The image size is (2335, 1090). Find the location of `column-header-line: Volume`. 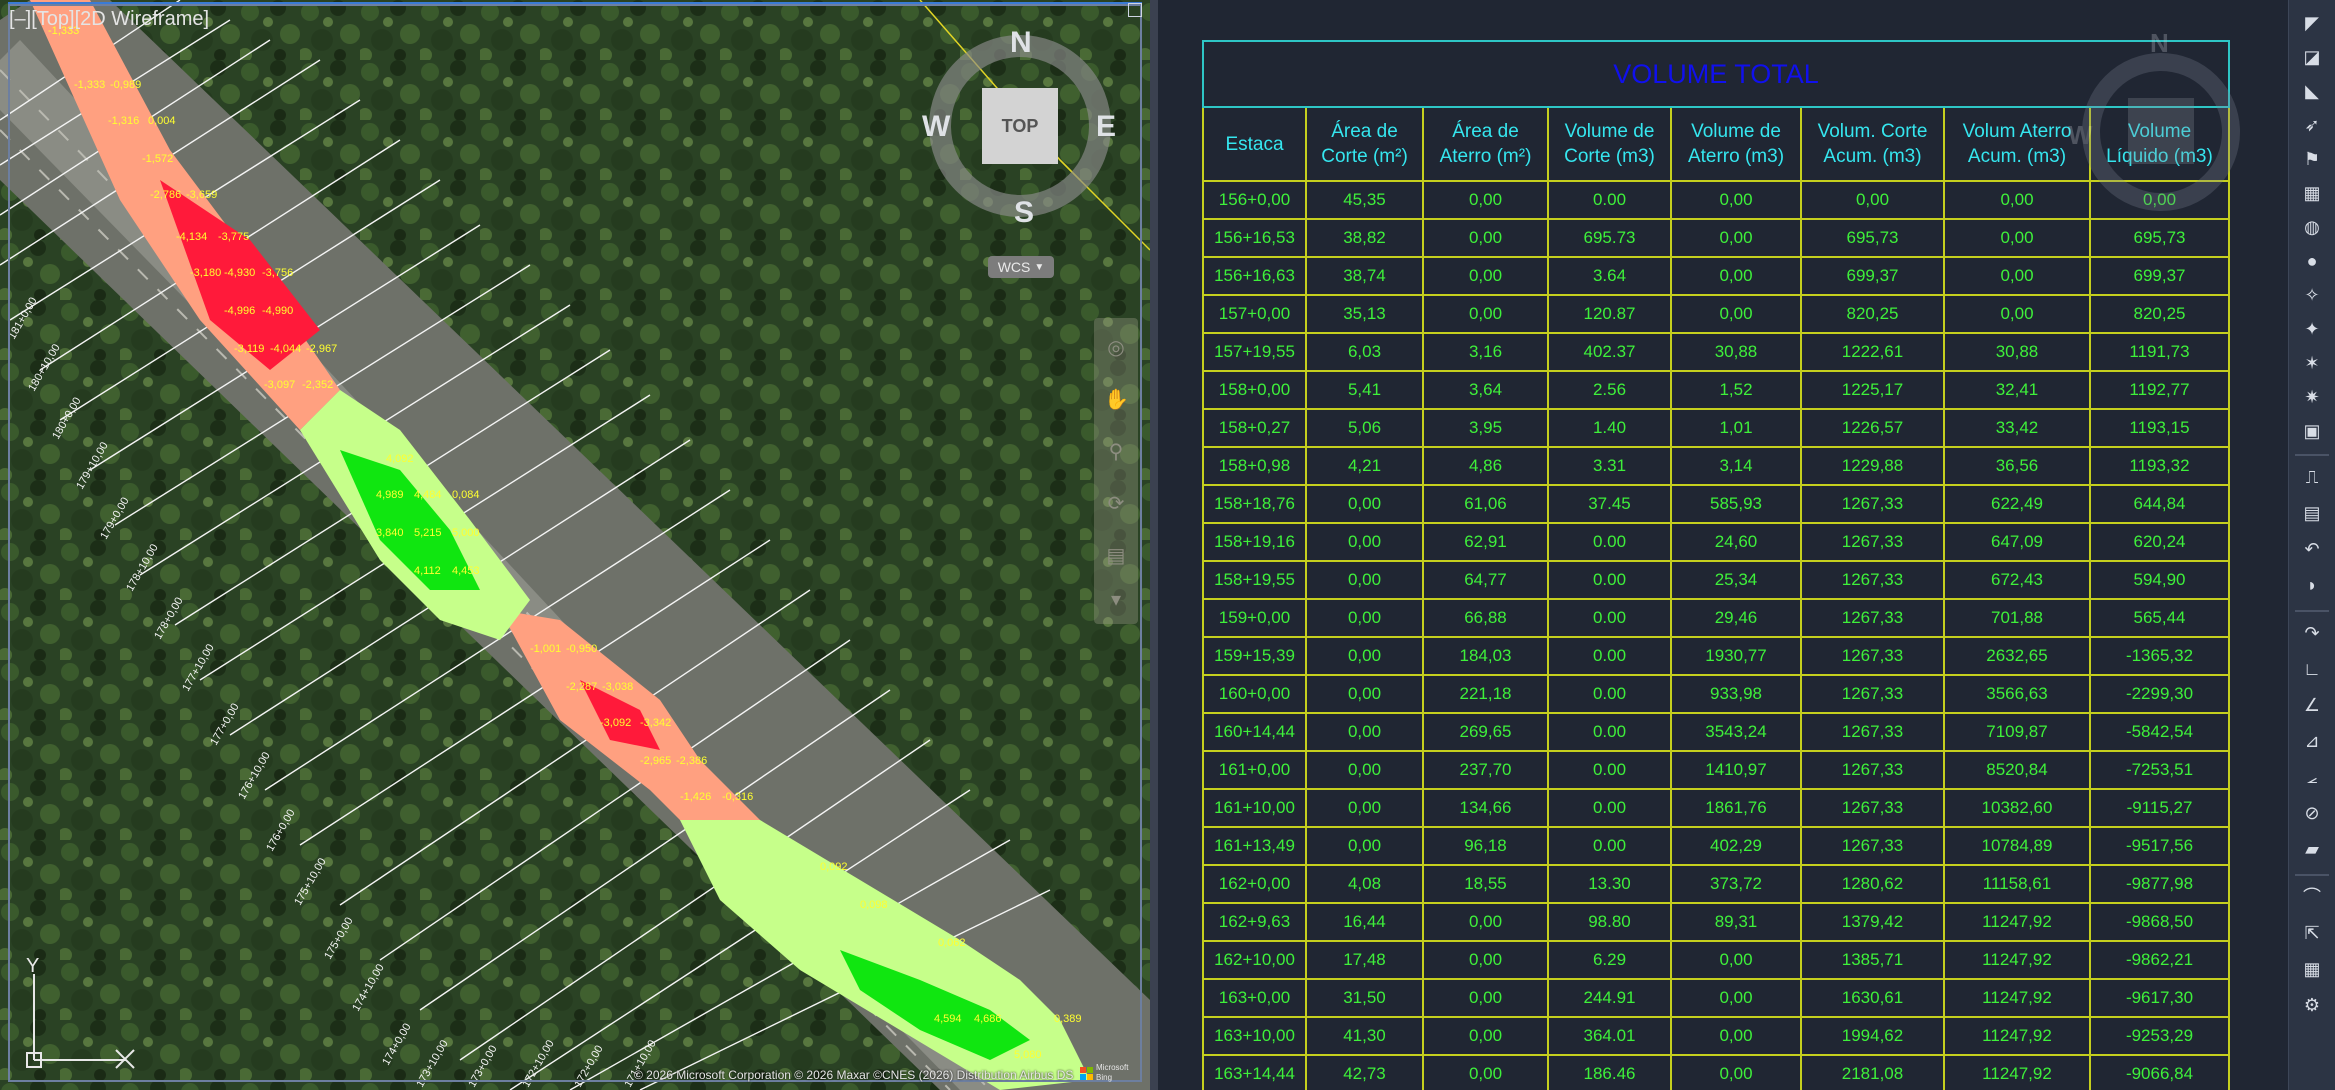

column-header-line: Volume is located at coordinates (2159, 131).